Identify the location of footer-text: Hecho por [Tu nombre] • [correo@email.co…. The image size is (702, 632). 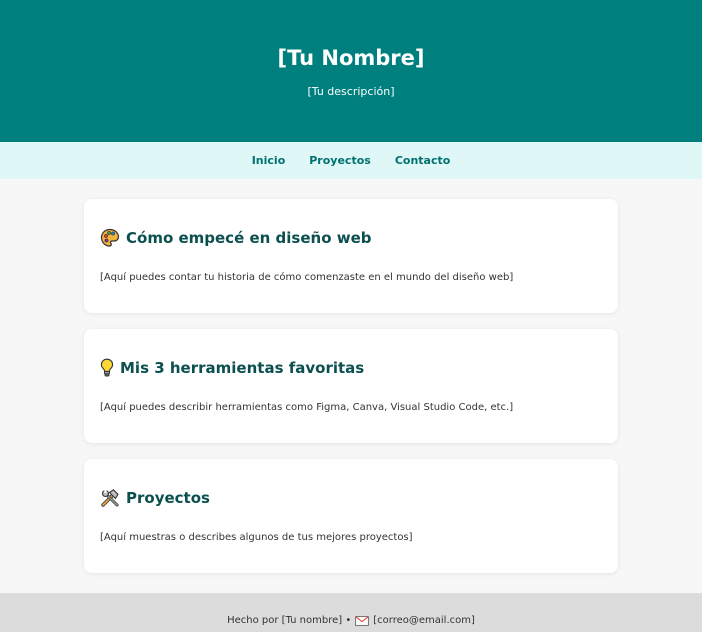
(351, 620).